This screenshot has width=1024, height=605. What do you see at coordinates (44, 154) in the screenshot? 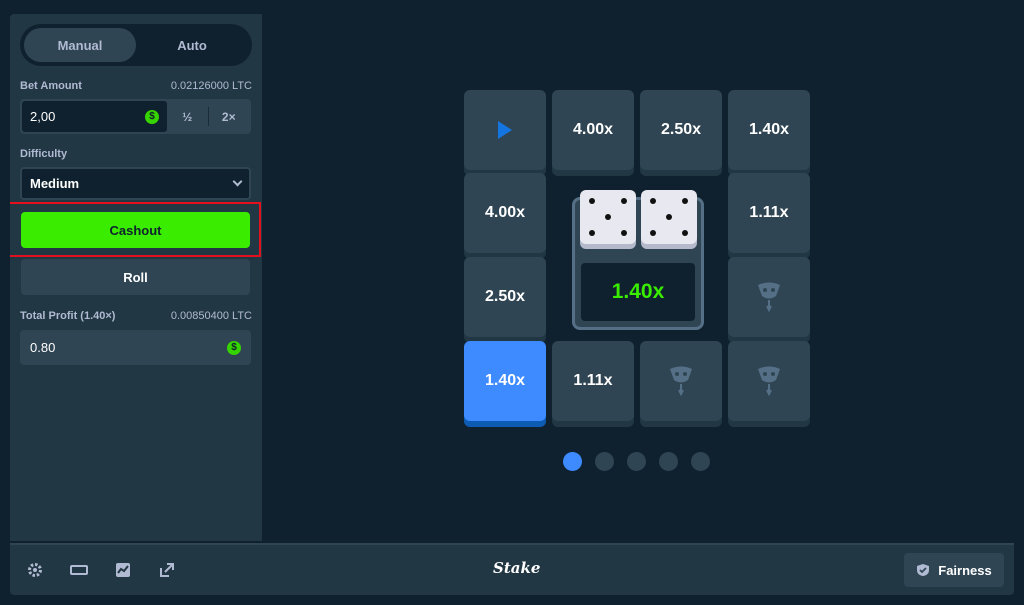
I see `difficulty-label: Difficulty` at bounding box center [44, 154].